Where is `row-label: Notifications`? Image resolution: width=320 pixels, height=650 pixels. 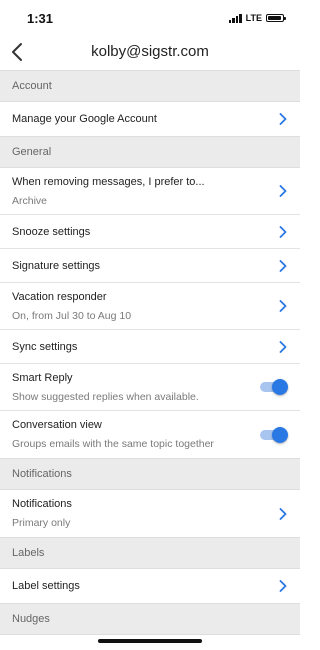
row-label: Notifications is located at coordinates (42, 504).